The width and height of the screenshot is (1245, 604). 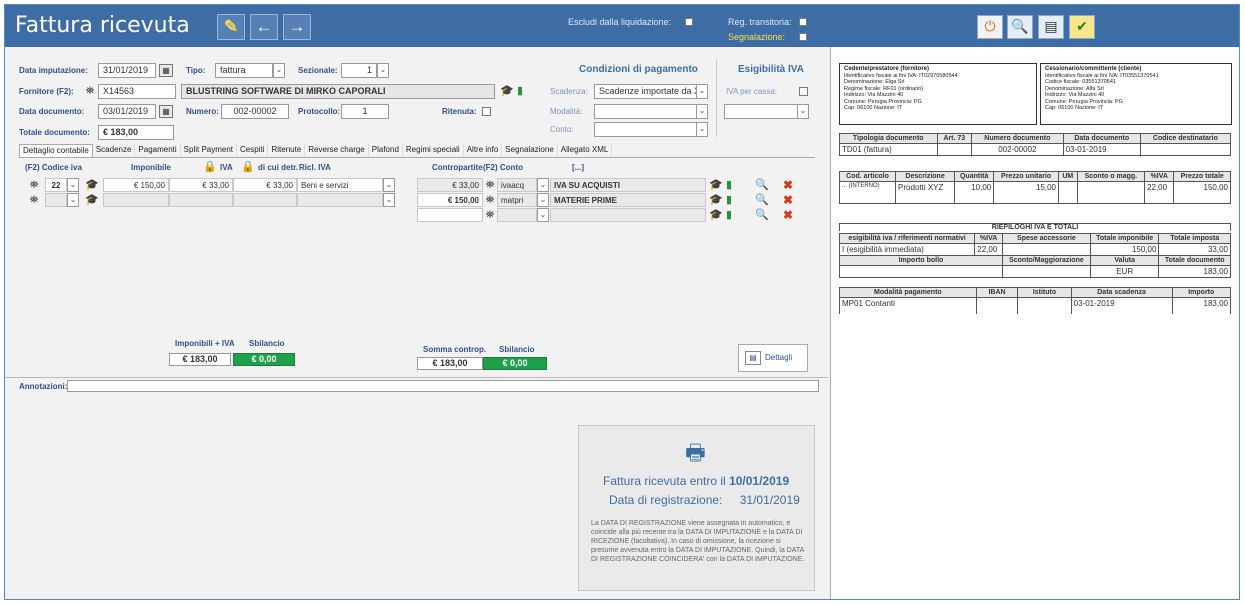 What do you see at coordinates (443, 386) in the screenshot?
I see `annotazioni-input` at bounding box center [443, 386].